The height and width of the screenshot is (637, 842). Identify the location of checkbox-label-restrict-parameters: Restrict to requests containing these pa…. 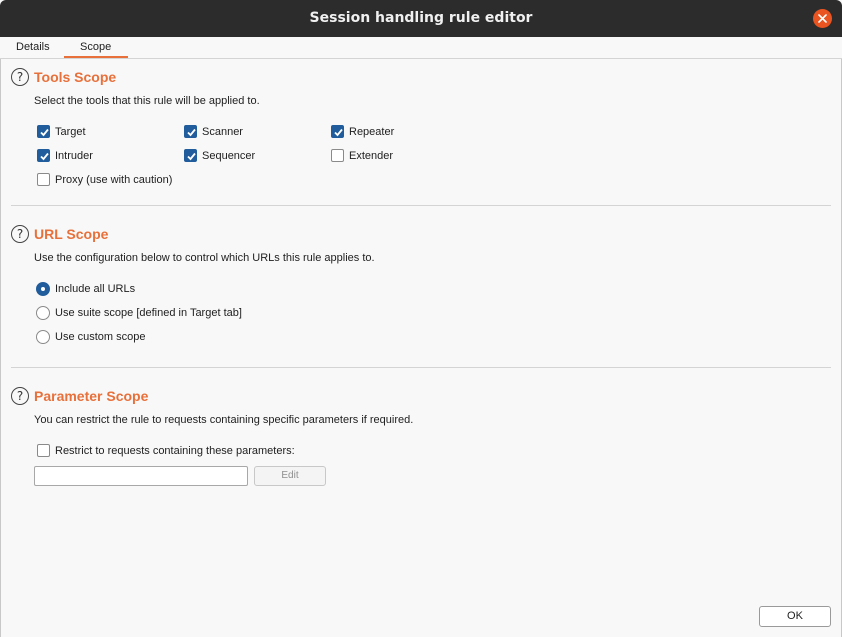
(175, 451).